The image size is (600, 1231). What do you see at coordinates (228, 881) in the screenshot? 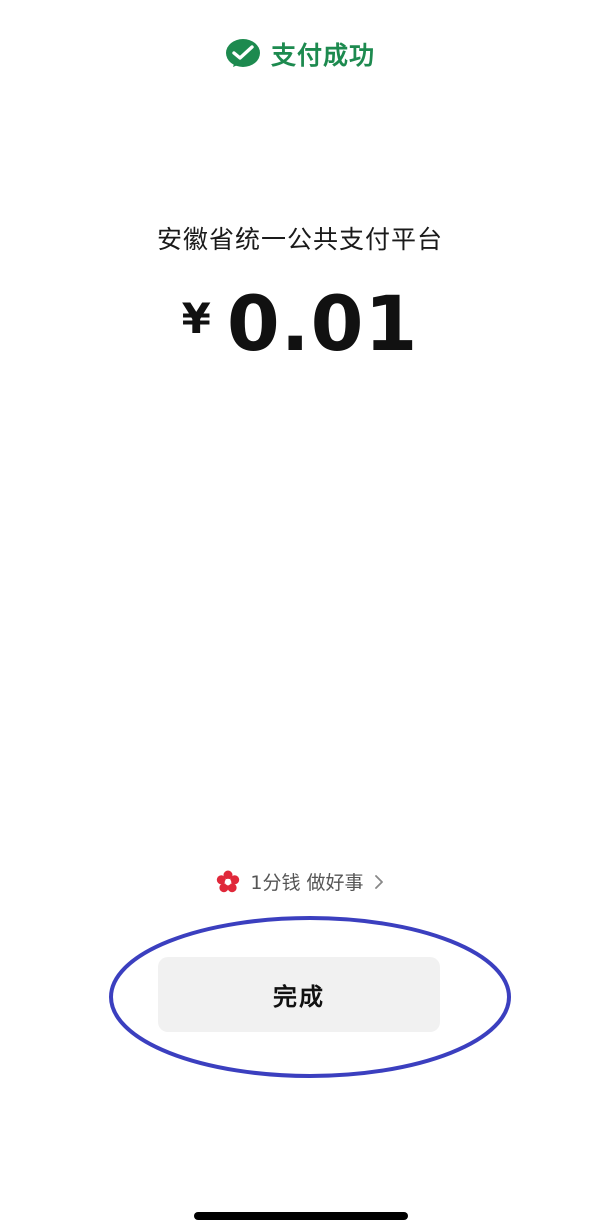
I see `flower-icon` at bounding box center [228, 881].